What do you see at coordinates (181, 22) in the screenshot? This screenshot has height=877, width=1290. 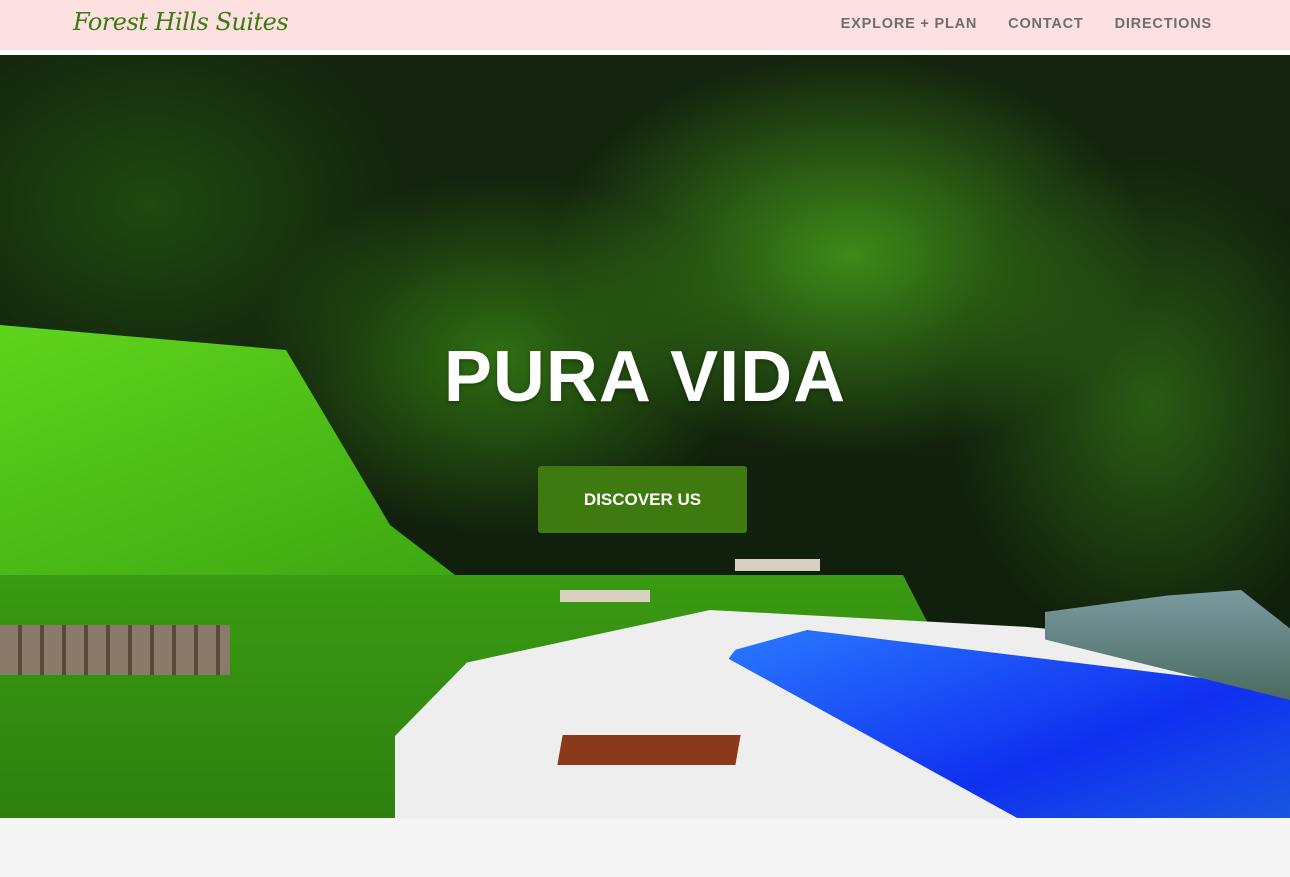 I see `logo: Forest Hills Suites` at bounding box center [181, 22].